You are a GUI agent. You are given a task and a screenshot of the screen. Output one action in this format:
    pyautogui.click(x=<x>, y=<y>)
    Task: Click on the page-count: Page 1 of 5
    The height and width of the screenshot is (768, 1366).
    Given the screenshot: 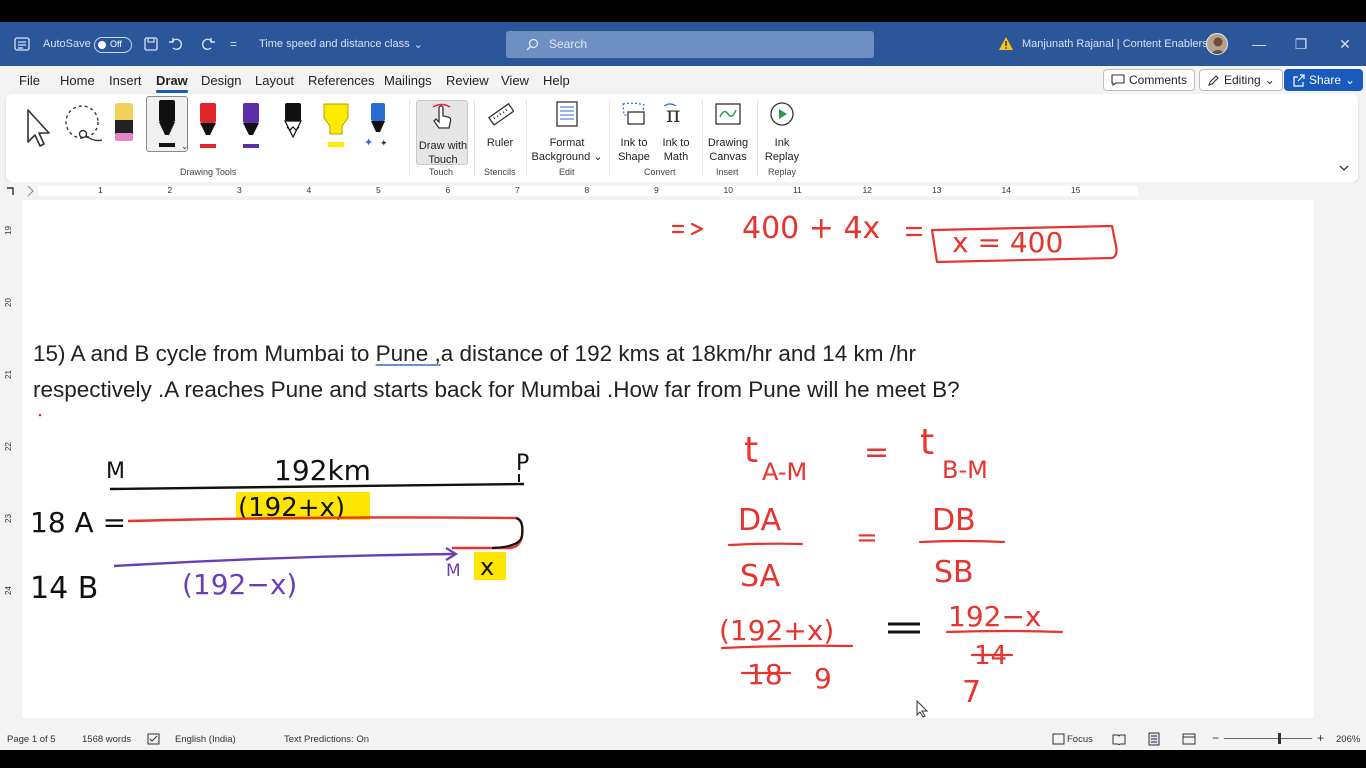 What is the action you would take?
    pyautogui.click(x=31, y=739)
    